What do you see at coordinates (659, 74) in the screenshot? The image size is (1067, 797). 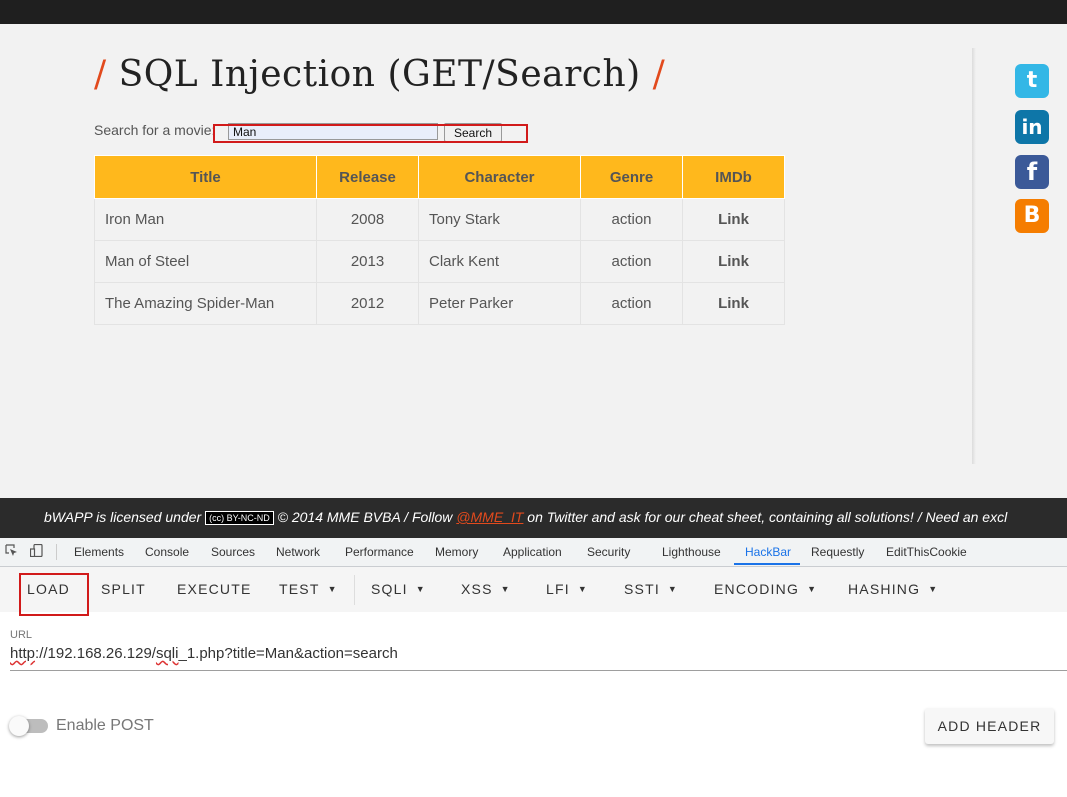 I see `title-slash-right: /` at bounding box center [659, 74].